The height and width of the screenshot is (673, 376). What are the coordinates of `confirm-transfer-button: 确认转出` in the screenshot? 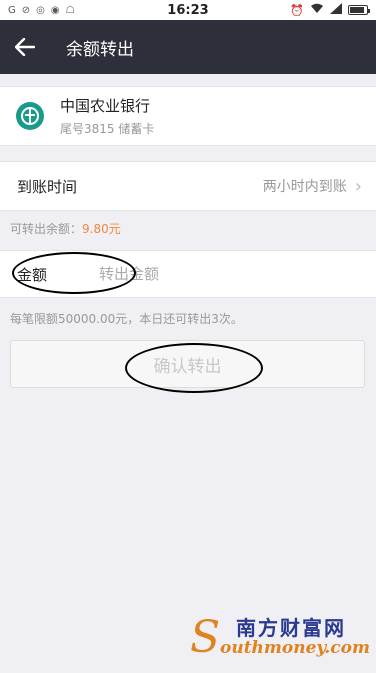 It's located at (187, 364).